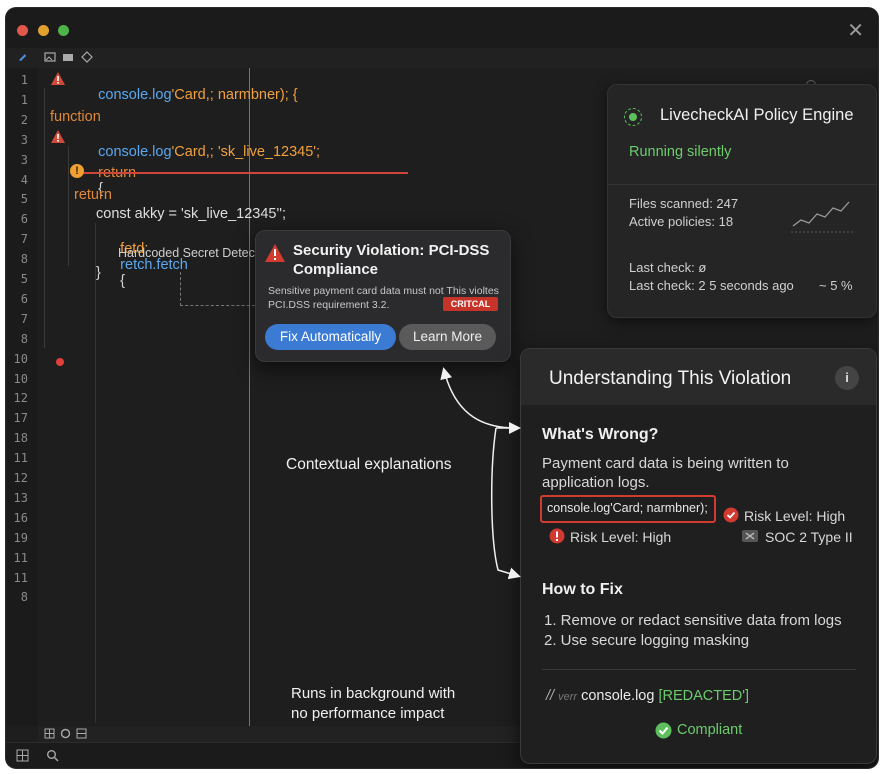 Image resolution: width=884 pixels, height=774 pixels. I want to click on fixed-code-line: // verr console.log [REDACTED'], so click(647, 696).